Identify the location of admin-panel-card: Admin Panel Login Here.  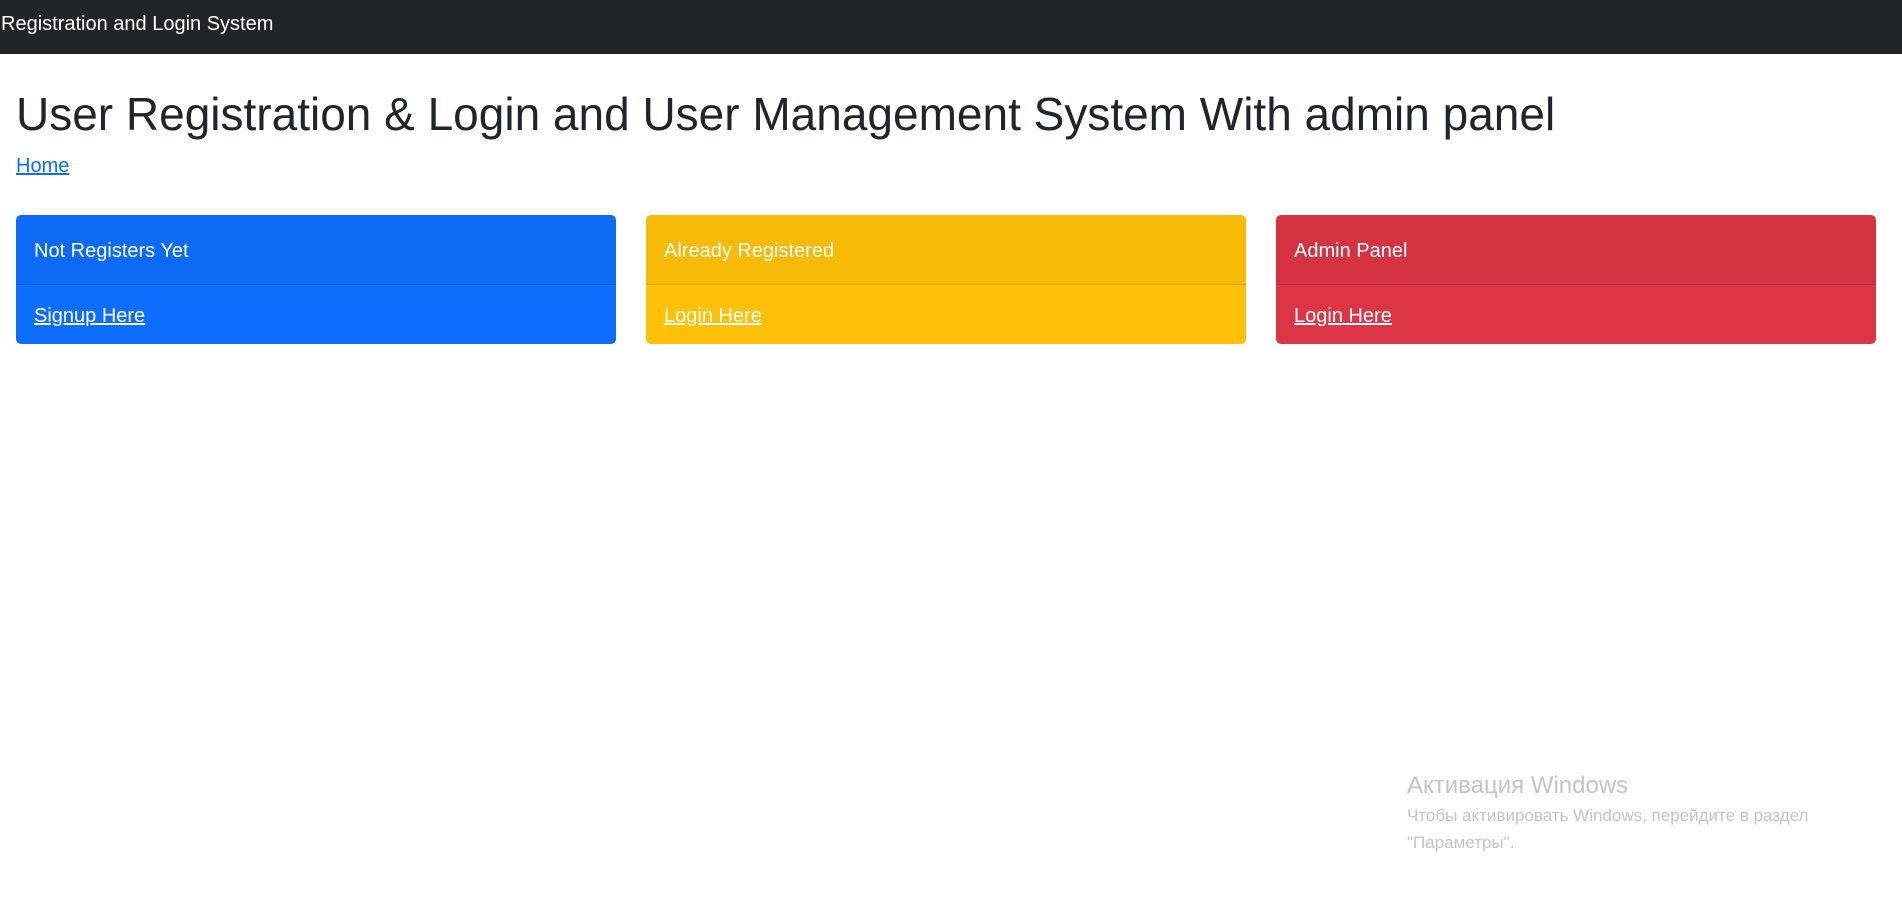
(1576, 279).